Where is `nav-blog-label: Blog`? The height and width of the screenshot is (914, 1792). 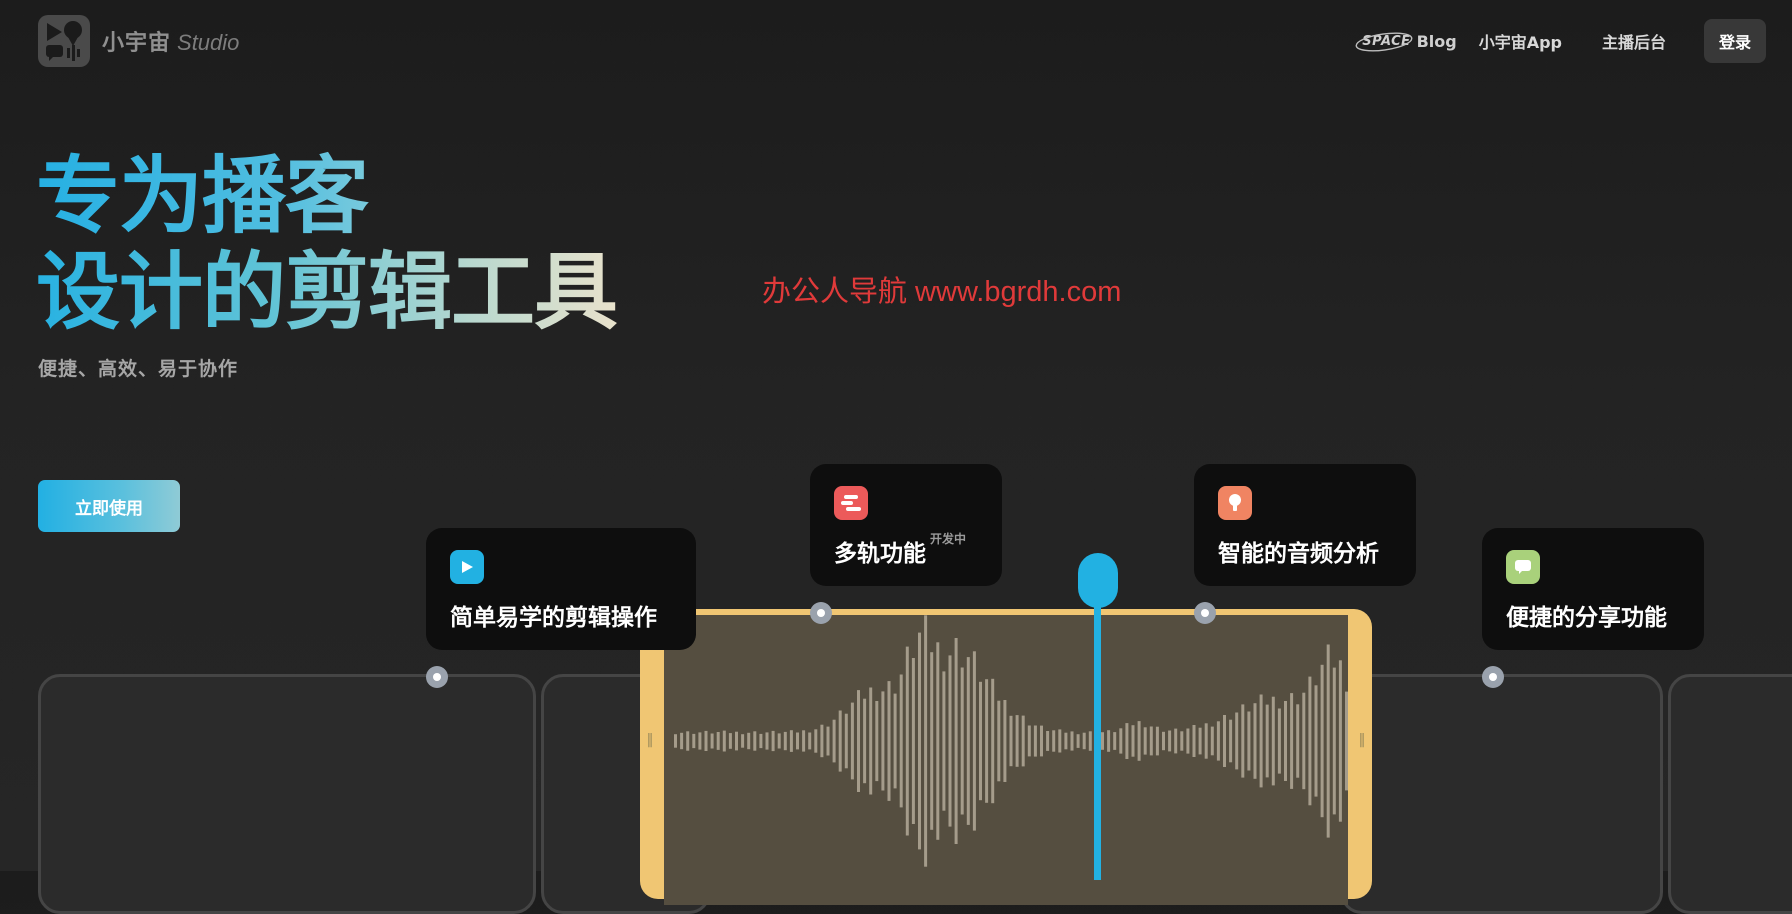 nav-blog-label: Blog is located at coordinates (1436, 41).